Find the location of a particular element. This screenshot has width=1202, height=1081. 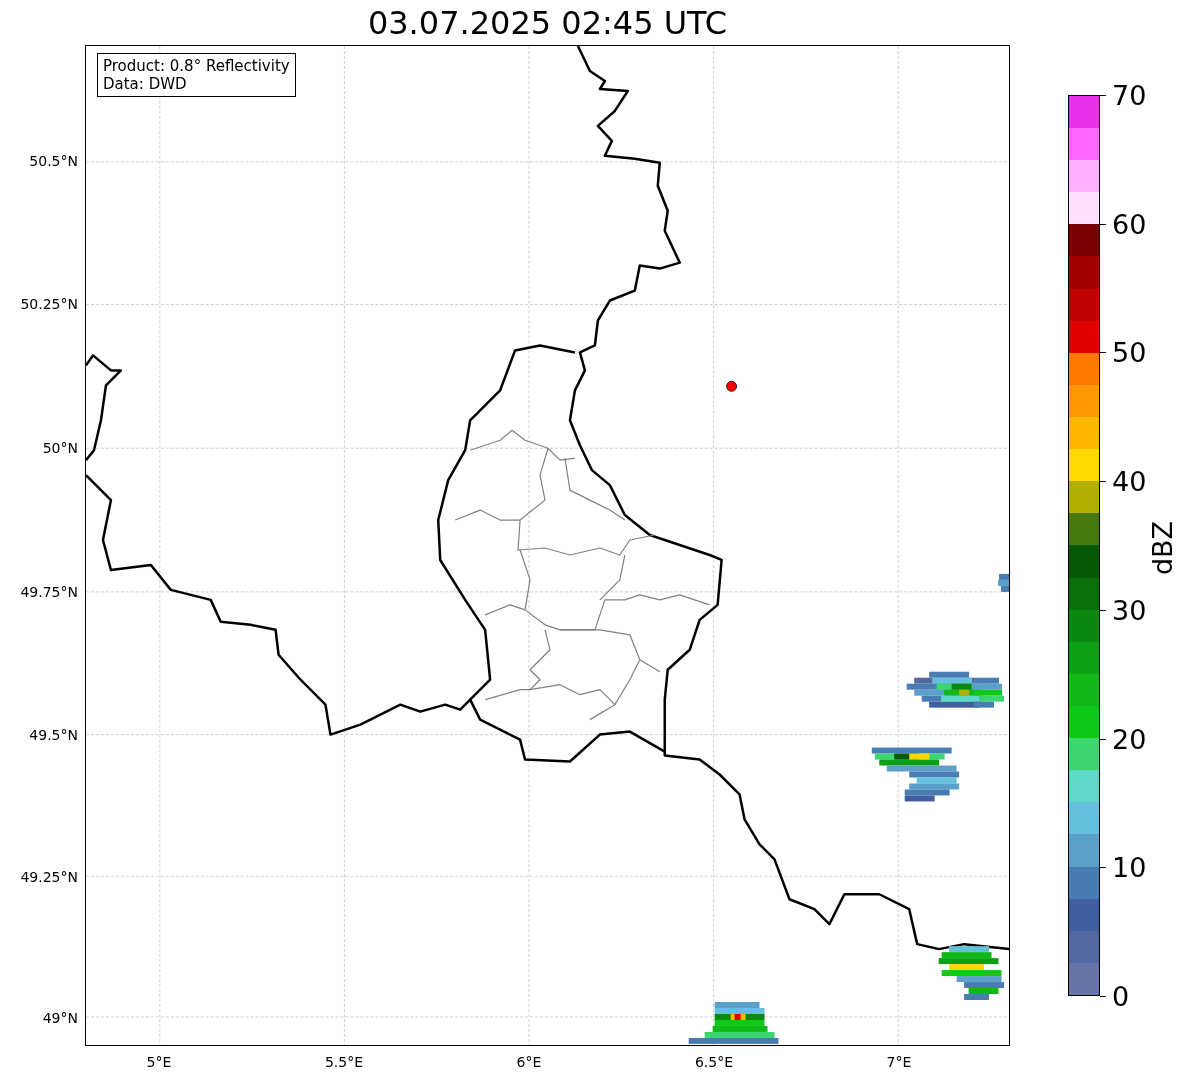

colorbar-tick-label: 50 is located at coordinates (1129, 352).